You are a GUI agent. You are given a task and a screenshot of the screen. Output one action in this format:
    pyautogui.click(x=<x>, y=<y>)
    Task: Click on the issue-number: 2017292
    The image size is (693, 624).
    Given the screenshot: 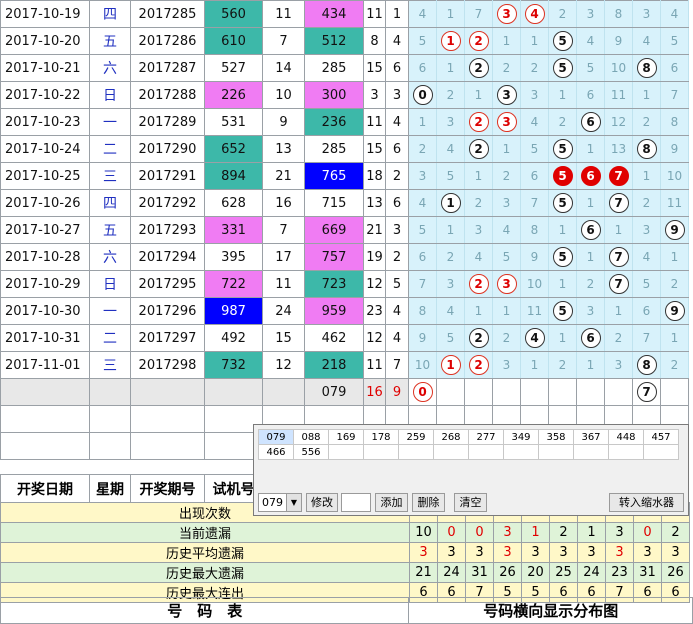 What is the action you would take?
    pyautogui.click(x=167, y=203)
    